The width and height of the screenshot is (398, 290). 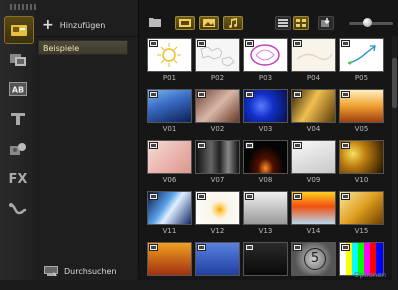 I want to click on list-view-icon, so click(x=283, y=23).